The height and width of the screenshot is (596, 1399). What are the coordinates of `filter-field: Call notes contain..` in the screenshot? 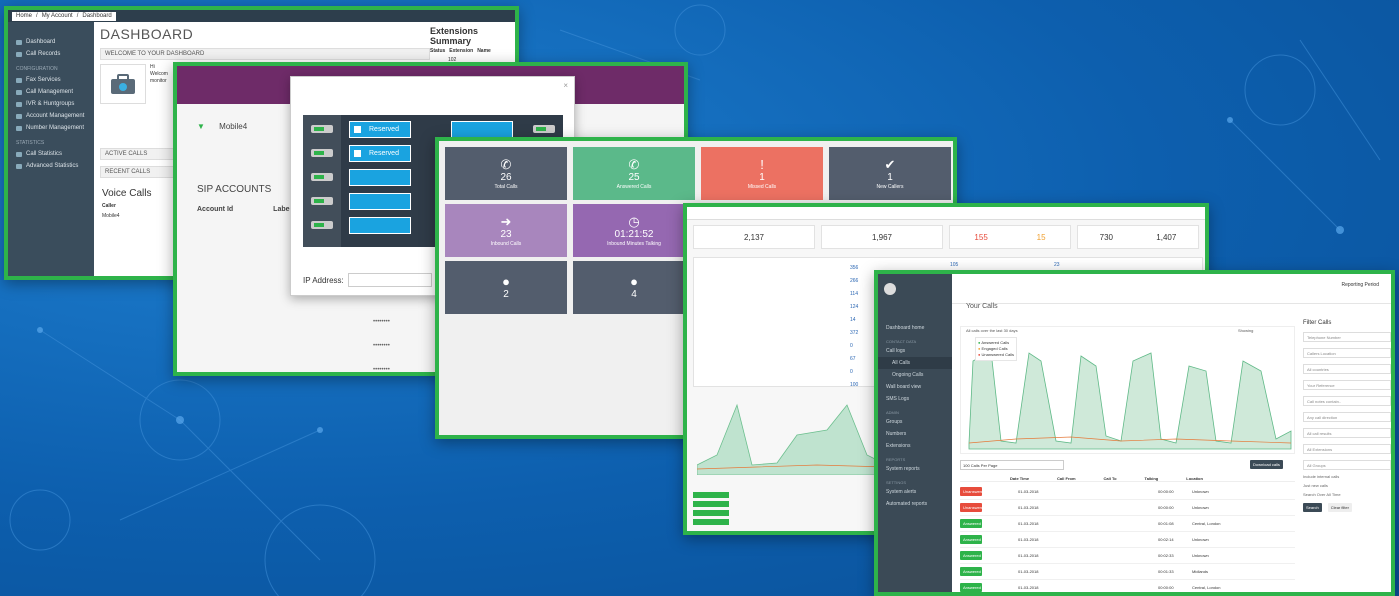 It's located at (1347, 401).